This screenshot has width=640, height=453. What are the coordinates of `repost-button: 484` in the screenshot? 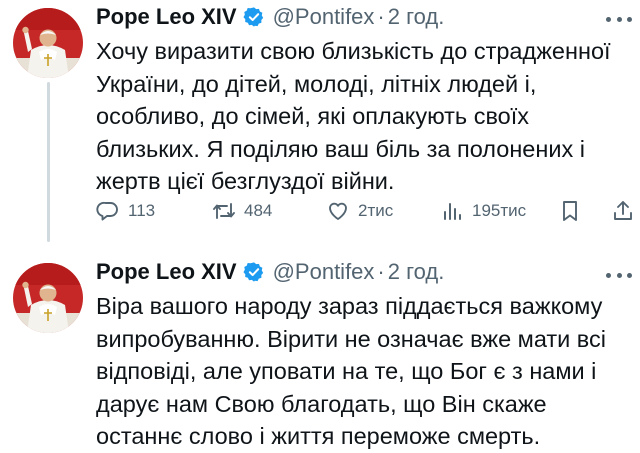 It's located at (242, 211).